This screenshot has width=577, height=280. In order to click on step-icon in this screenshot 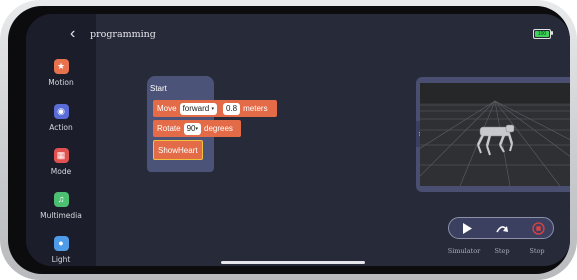, I will do `click(502, 229)`.